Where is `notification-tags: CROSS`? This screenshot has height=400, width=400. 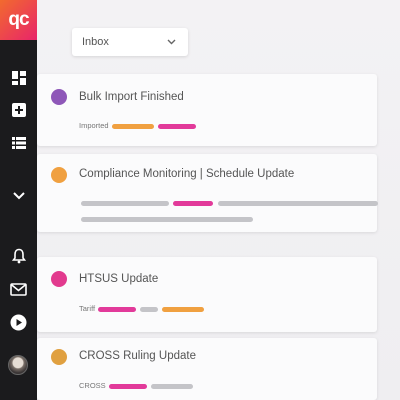 notification-tags: CROSS is located at coordinates (138, 386).